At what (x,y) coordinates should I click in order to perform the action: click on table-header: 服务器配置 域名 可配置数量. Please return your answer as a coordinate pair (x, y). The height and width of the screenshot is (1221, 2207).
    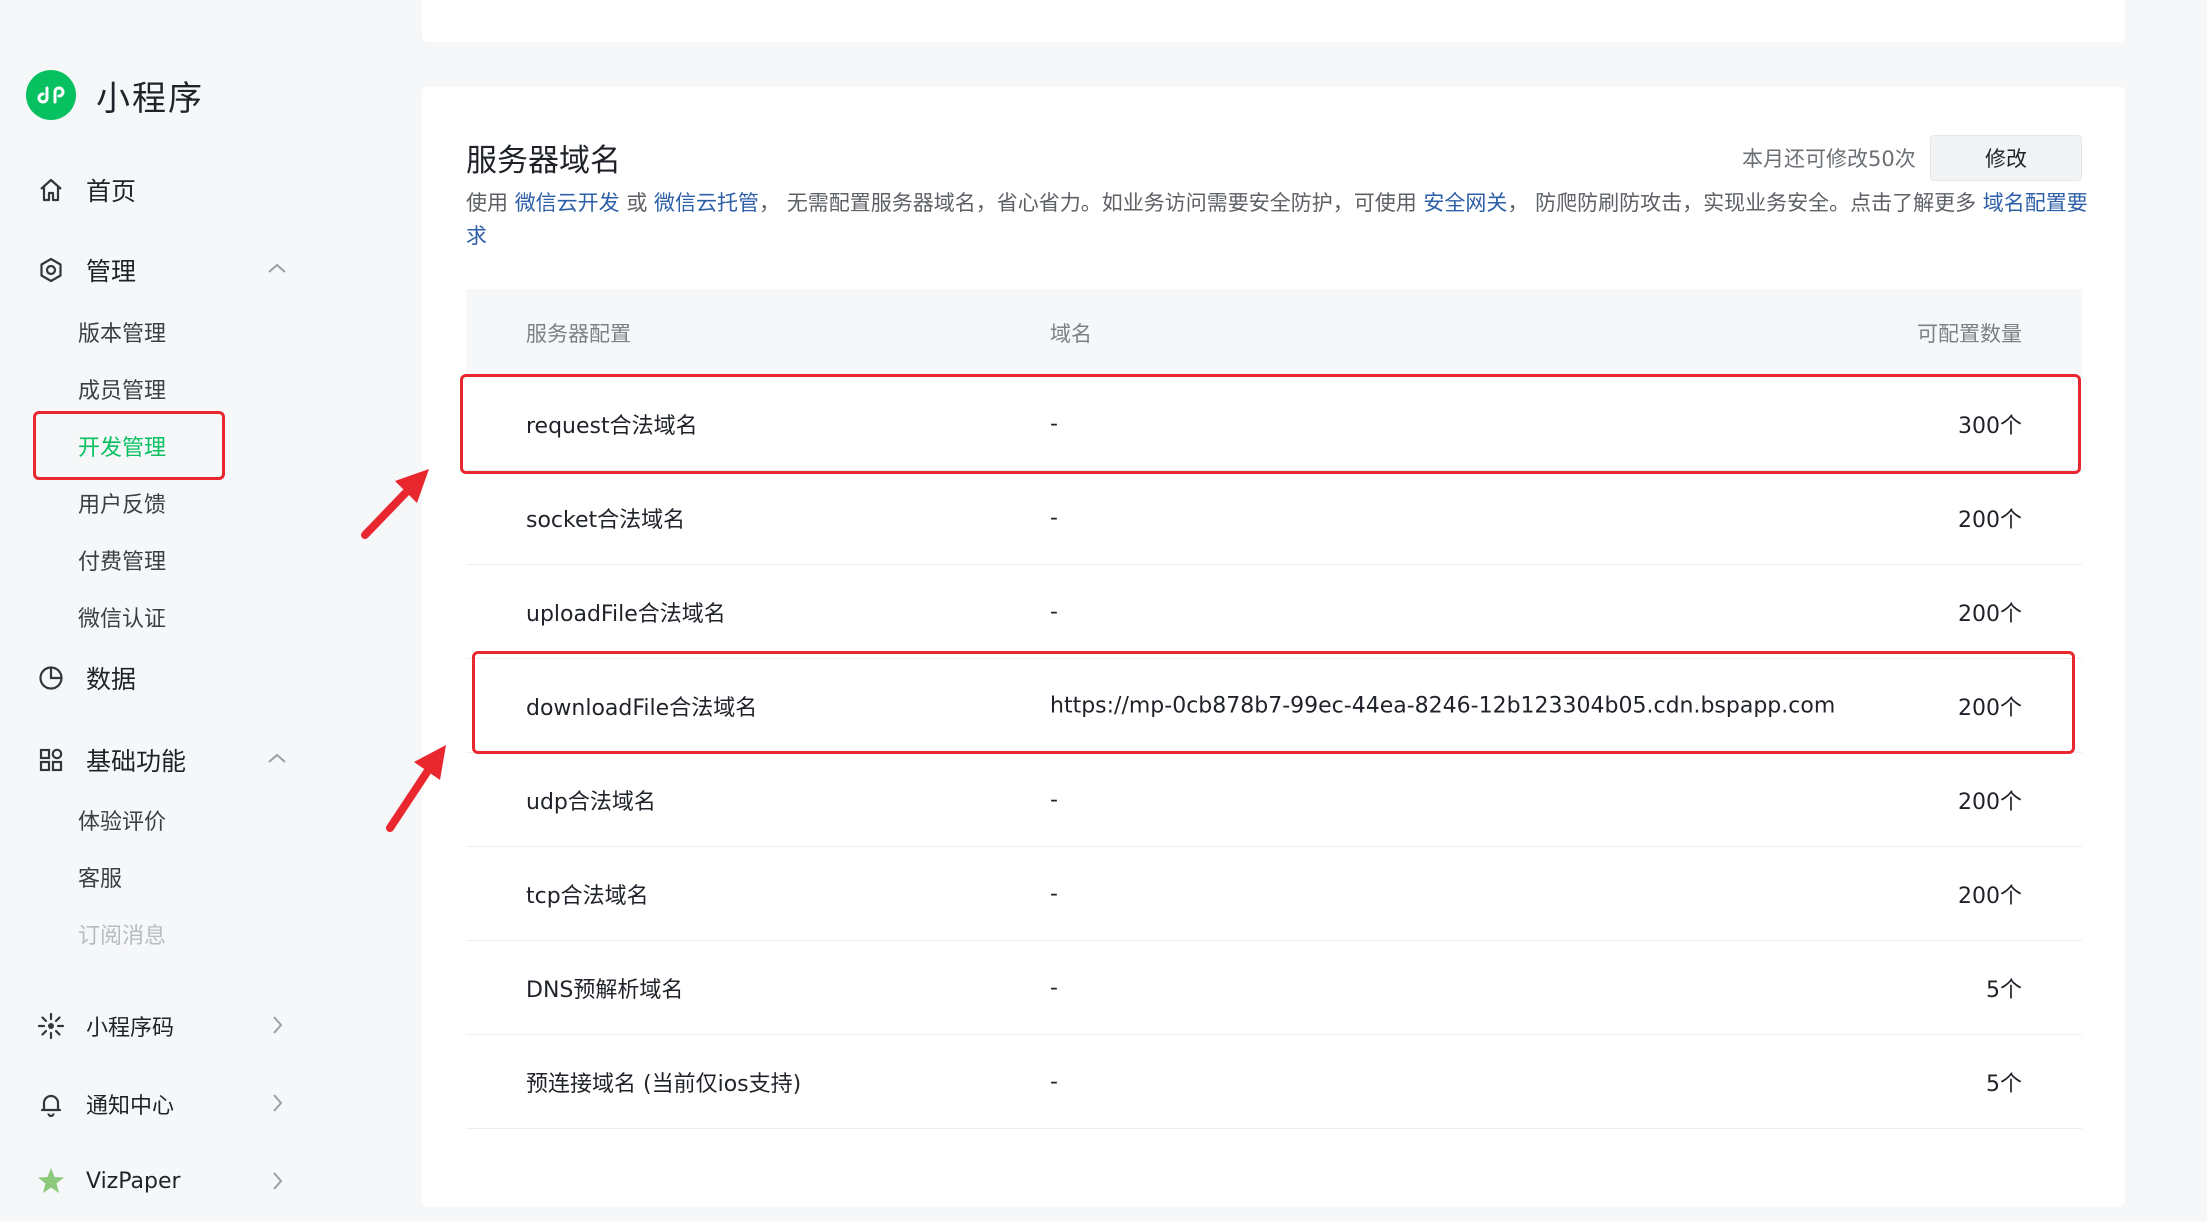
    Looking at the image, I should click on (1274, 333).